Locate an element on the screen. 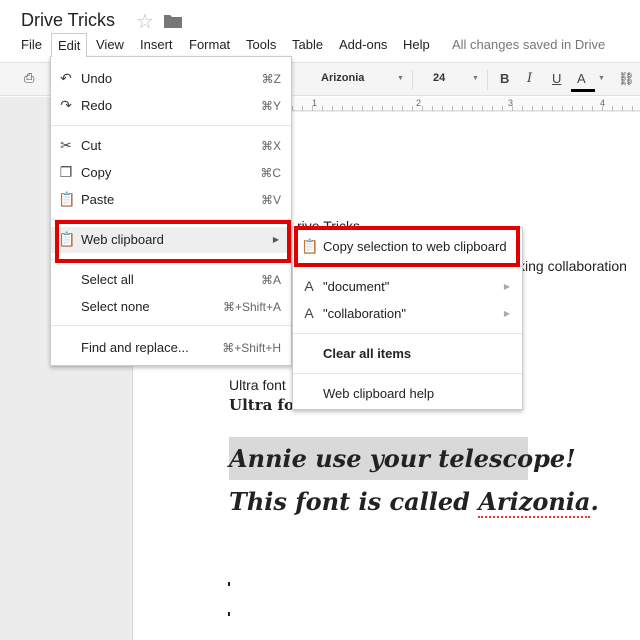 The image size is (640, 640). ruler-number: 3 is located at coordinates (511, 103).